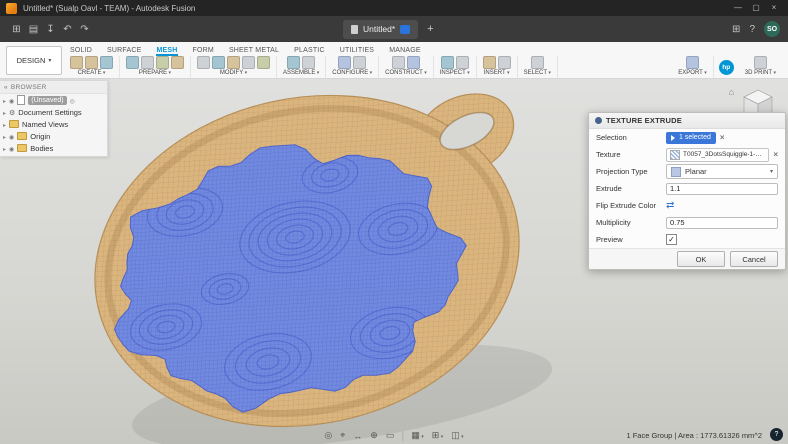  I want to click on pan-icon: ↔, so click(357, 436).